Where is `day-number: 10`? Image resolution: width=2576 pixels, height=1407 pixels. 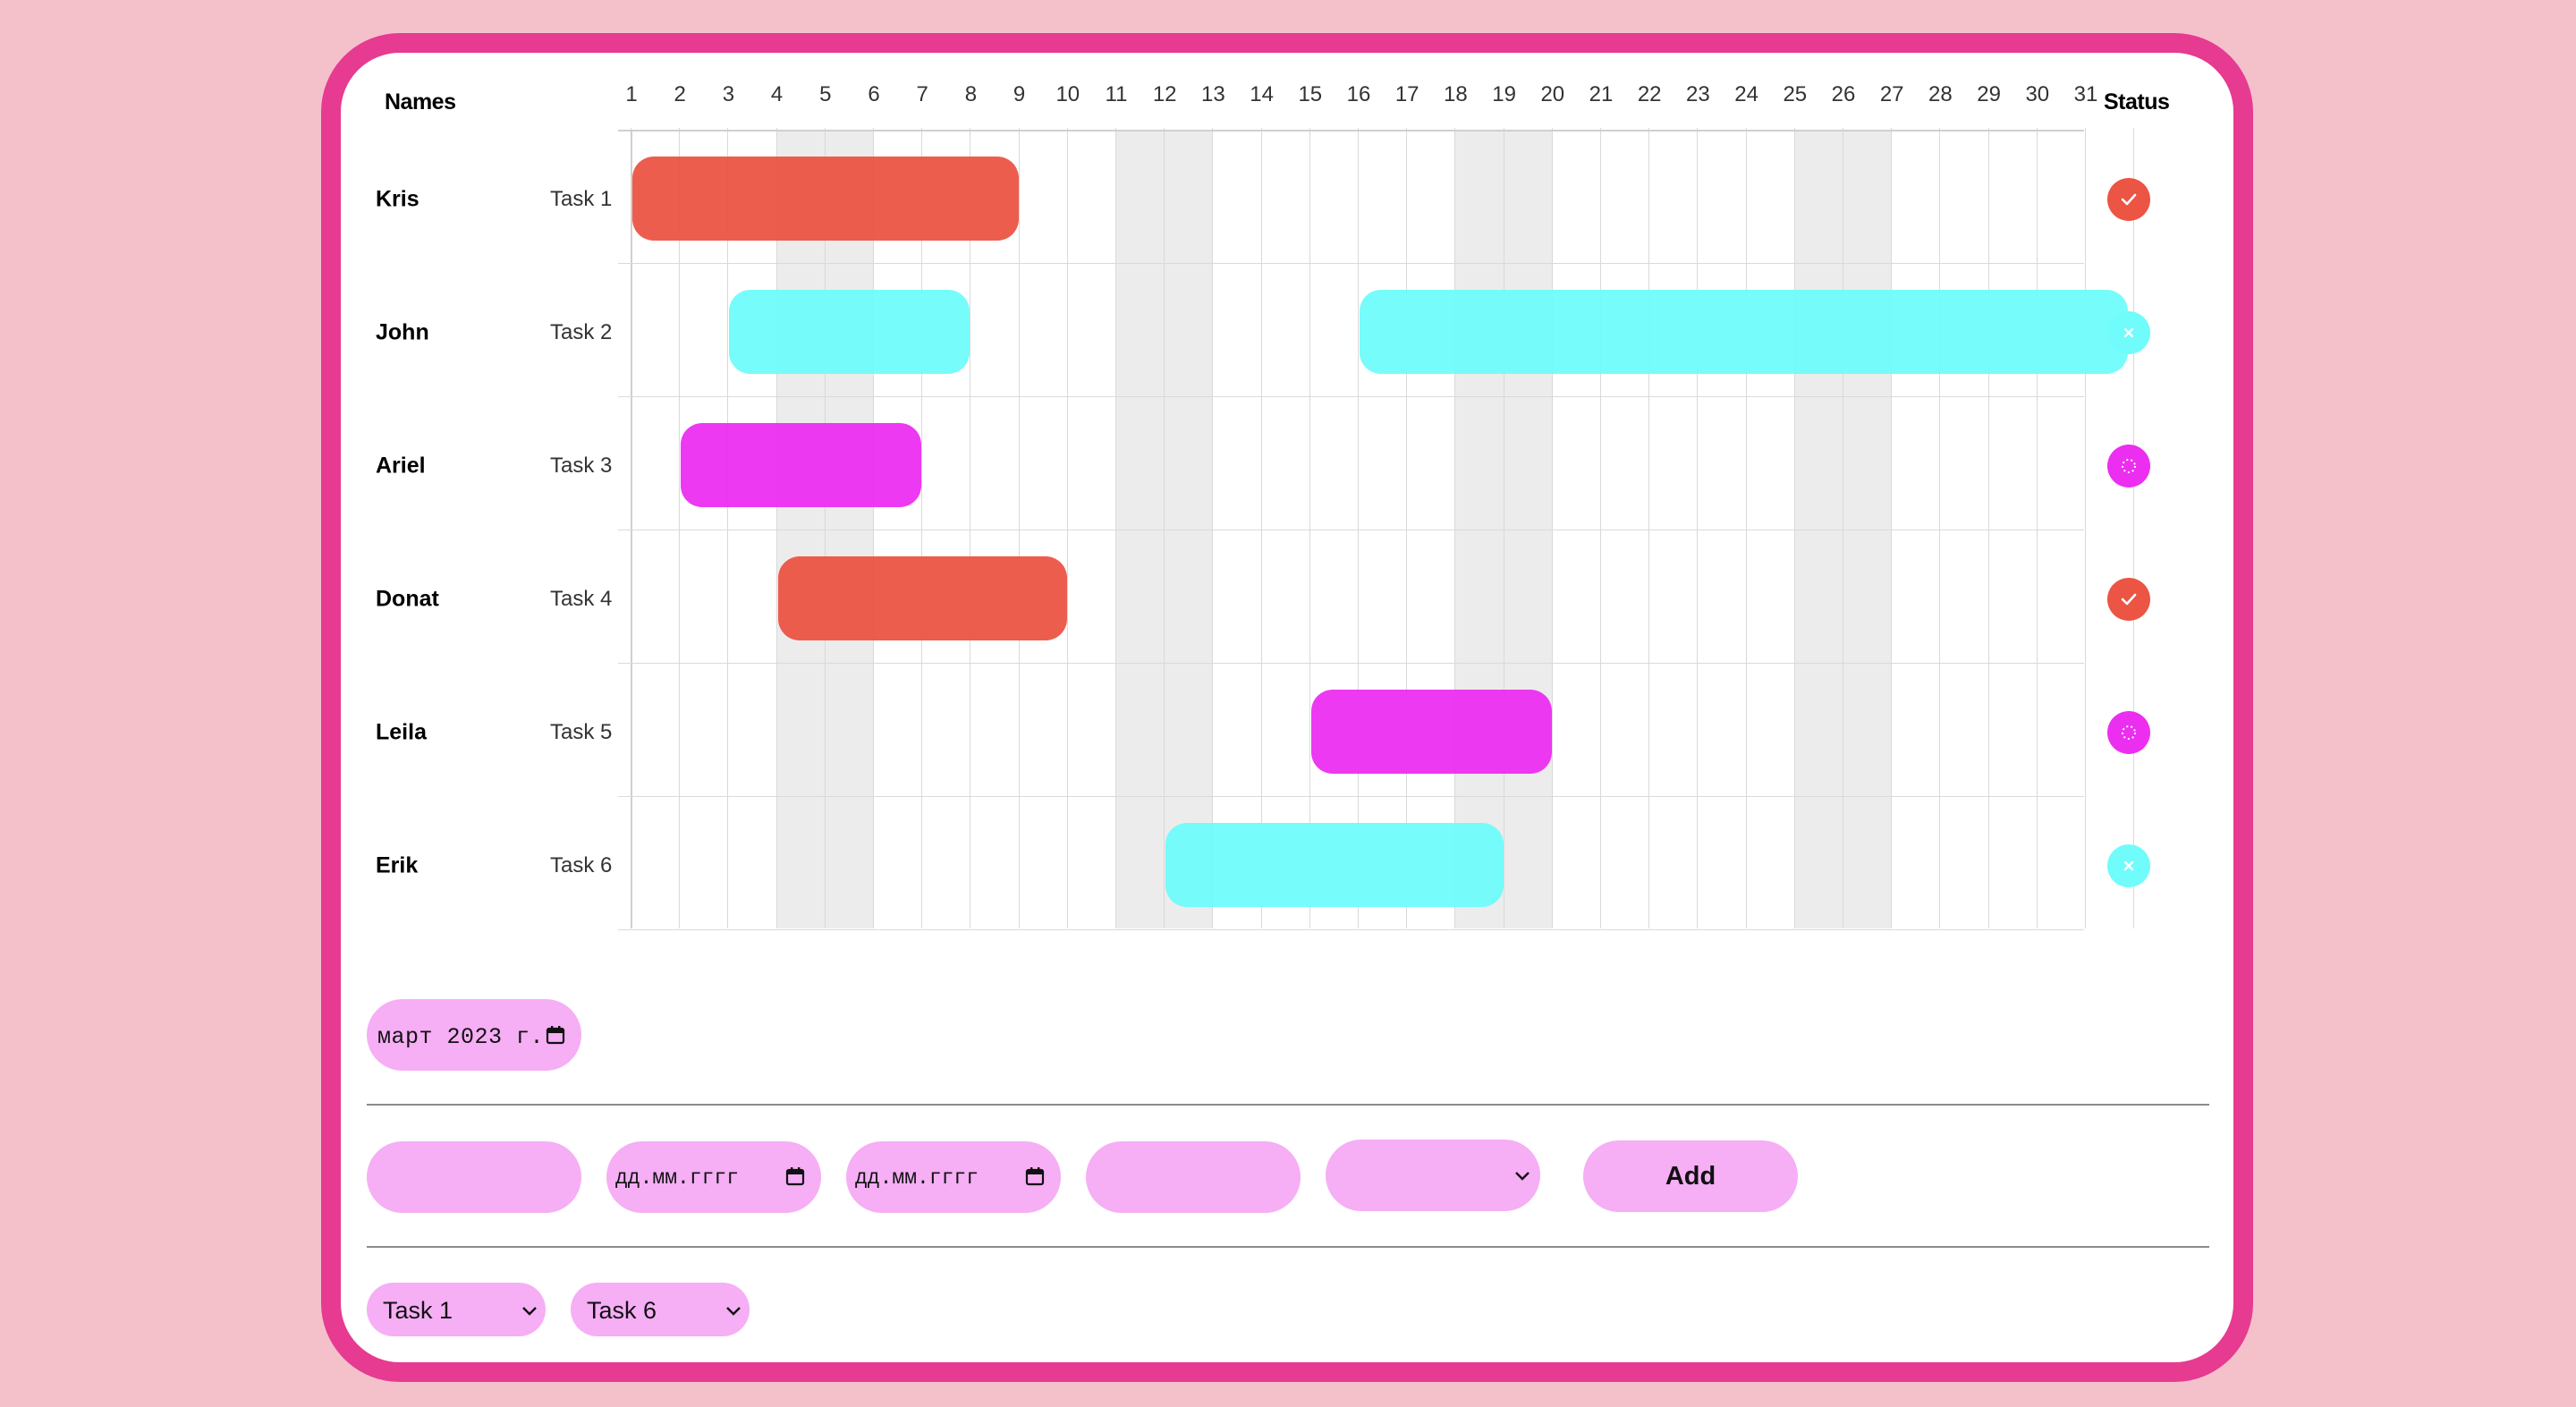
day-number: 10 is located at coordinates (1067, 94).